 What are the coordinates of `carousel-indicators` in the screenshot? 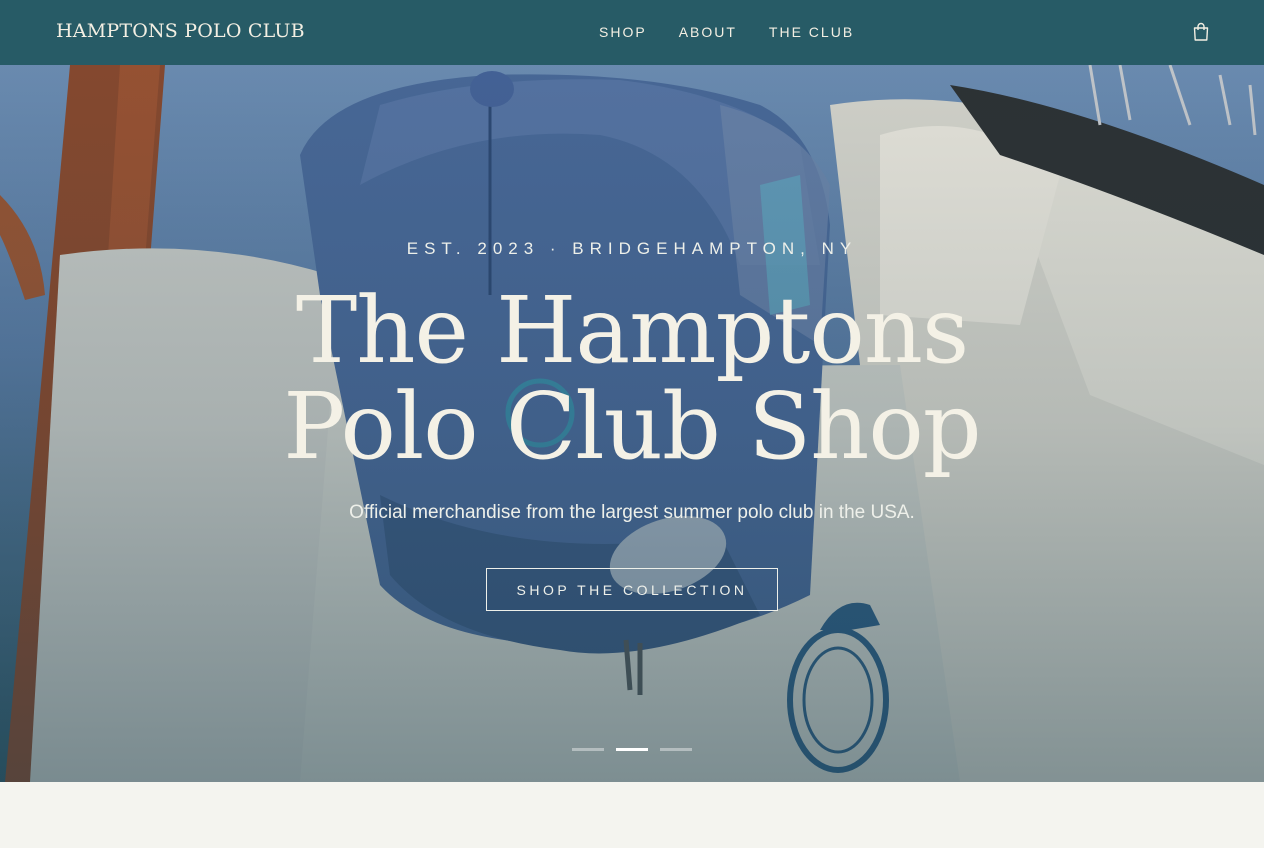 It's located at (632, 749).